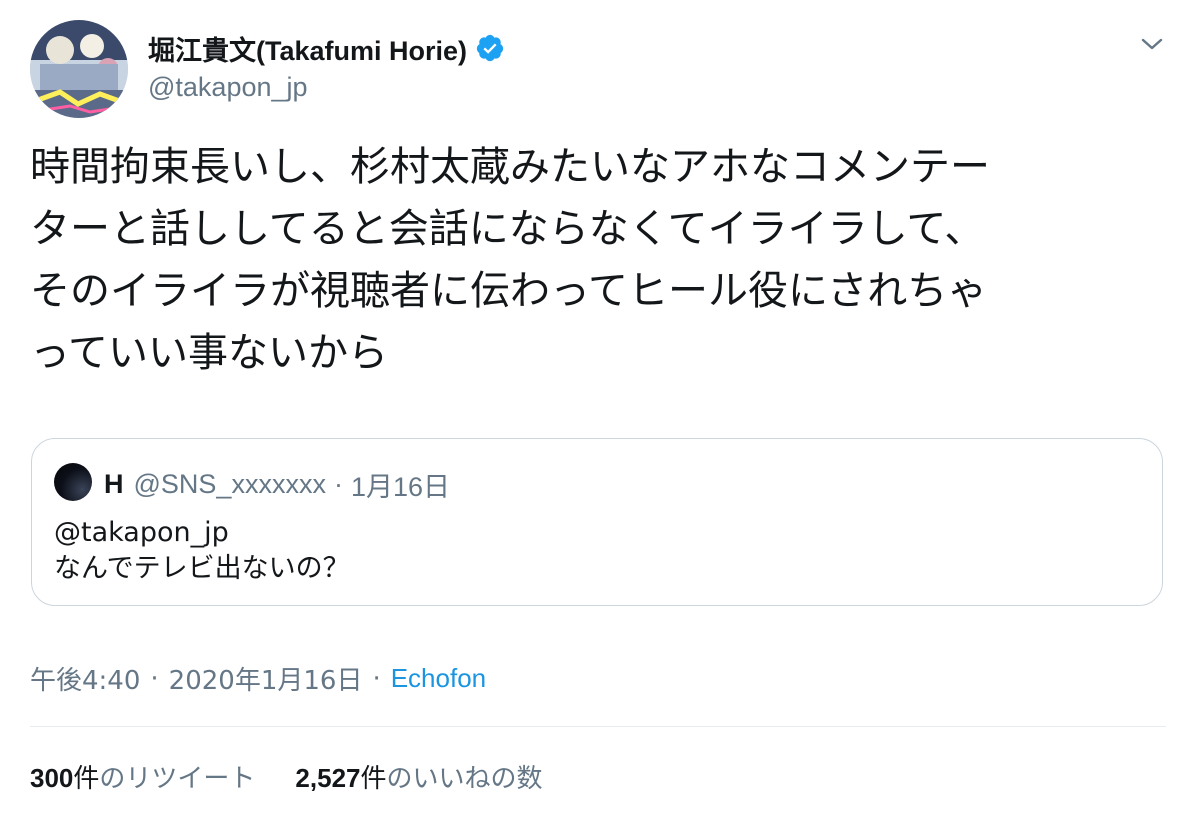 Image resolution: width=1200 pixels, height=822 pixels. What do you see at coordinates (141, 532) in the screenshot?
I see `quoted-mention: @takapon_jp` at bounding box center [141, 532].